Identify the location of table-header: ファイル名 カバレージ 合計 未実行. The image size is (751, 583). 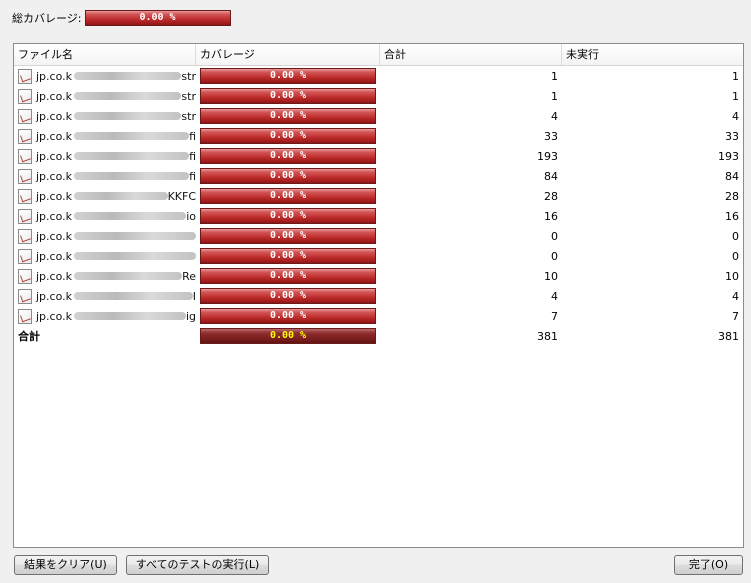
(378, 55).